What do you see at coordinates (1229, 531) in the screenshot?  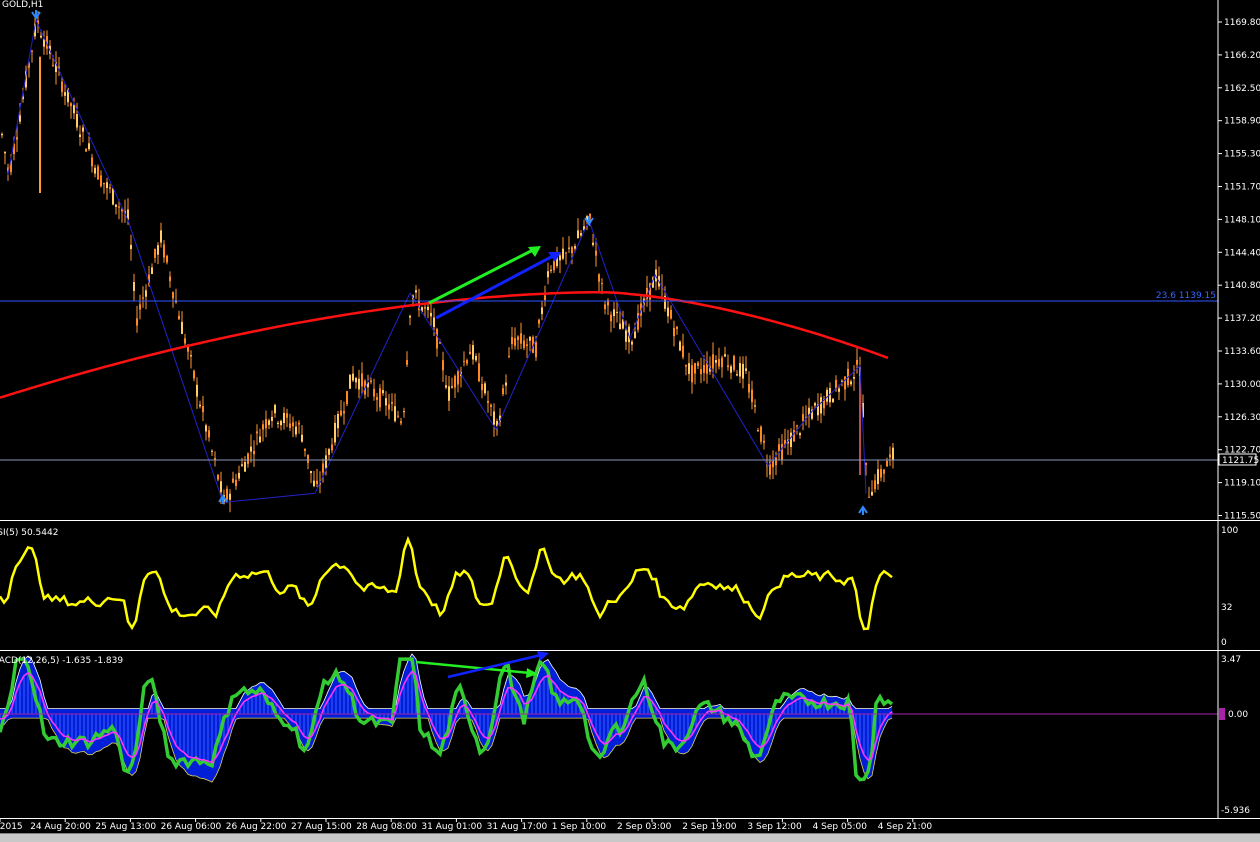 I see `rsi-tick-100: 100` at bounding box center [1229, 531].